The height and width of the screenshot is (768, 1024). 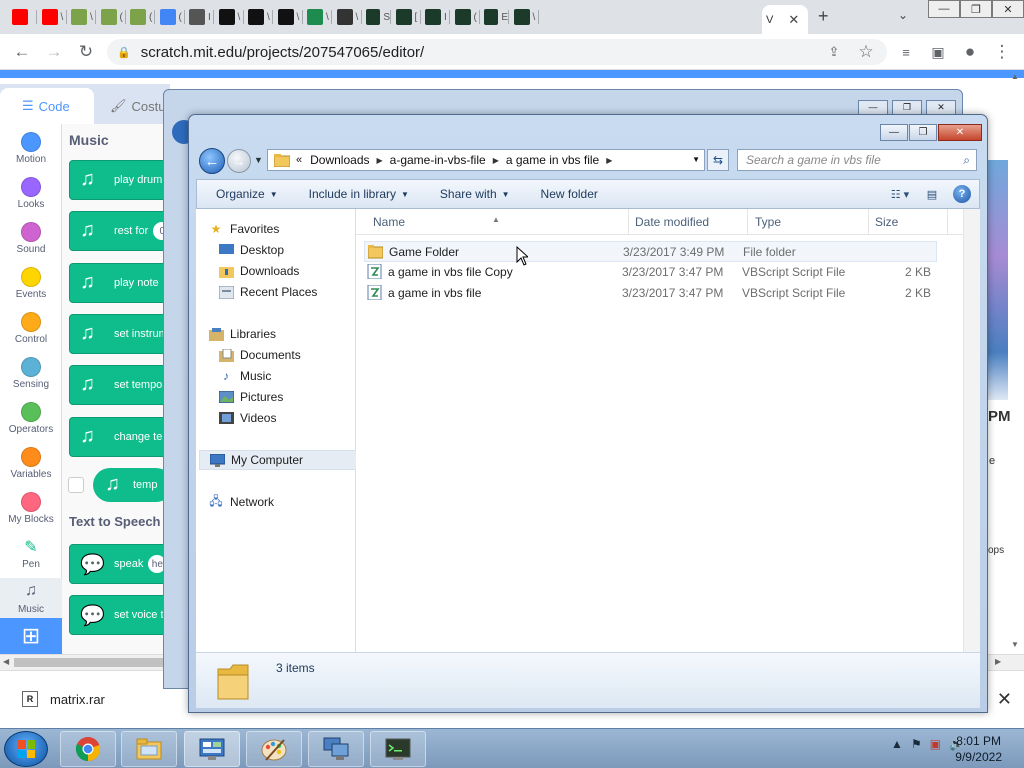 What do you see at coordinates (998, 280) in the screenshot?
I see `stage-preview` at bounding box center [998, 280].